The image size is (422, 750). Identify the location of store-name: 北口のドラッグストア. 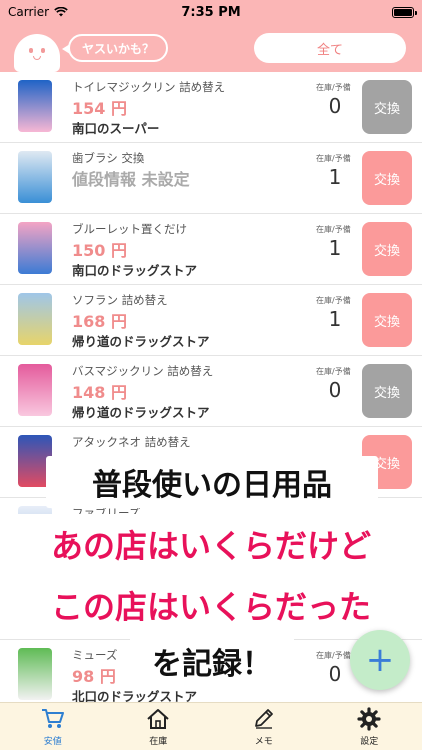
(135, 695).